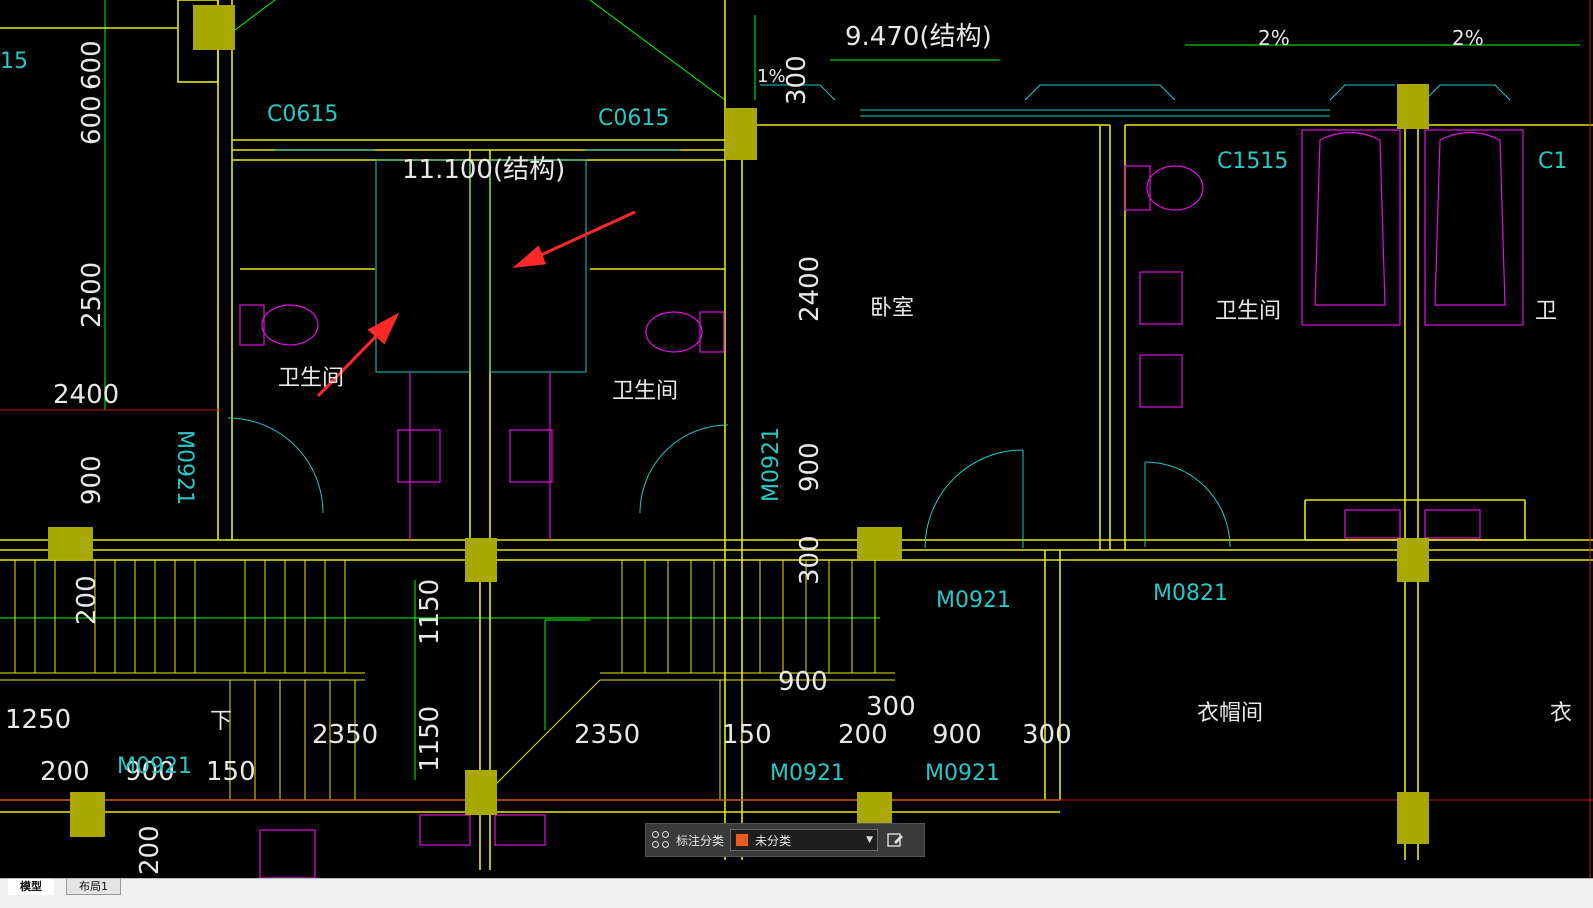 The image size is (1593, 908). I want to click on chevron-down-icon: ▼, so click(870, 840).